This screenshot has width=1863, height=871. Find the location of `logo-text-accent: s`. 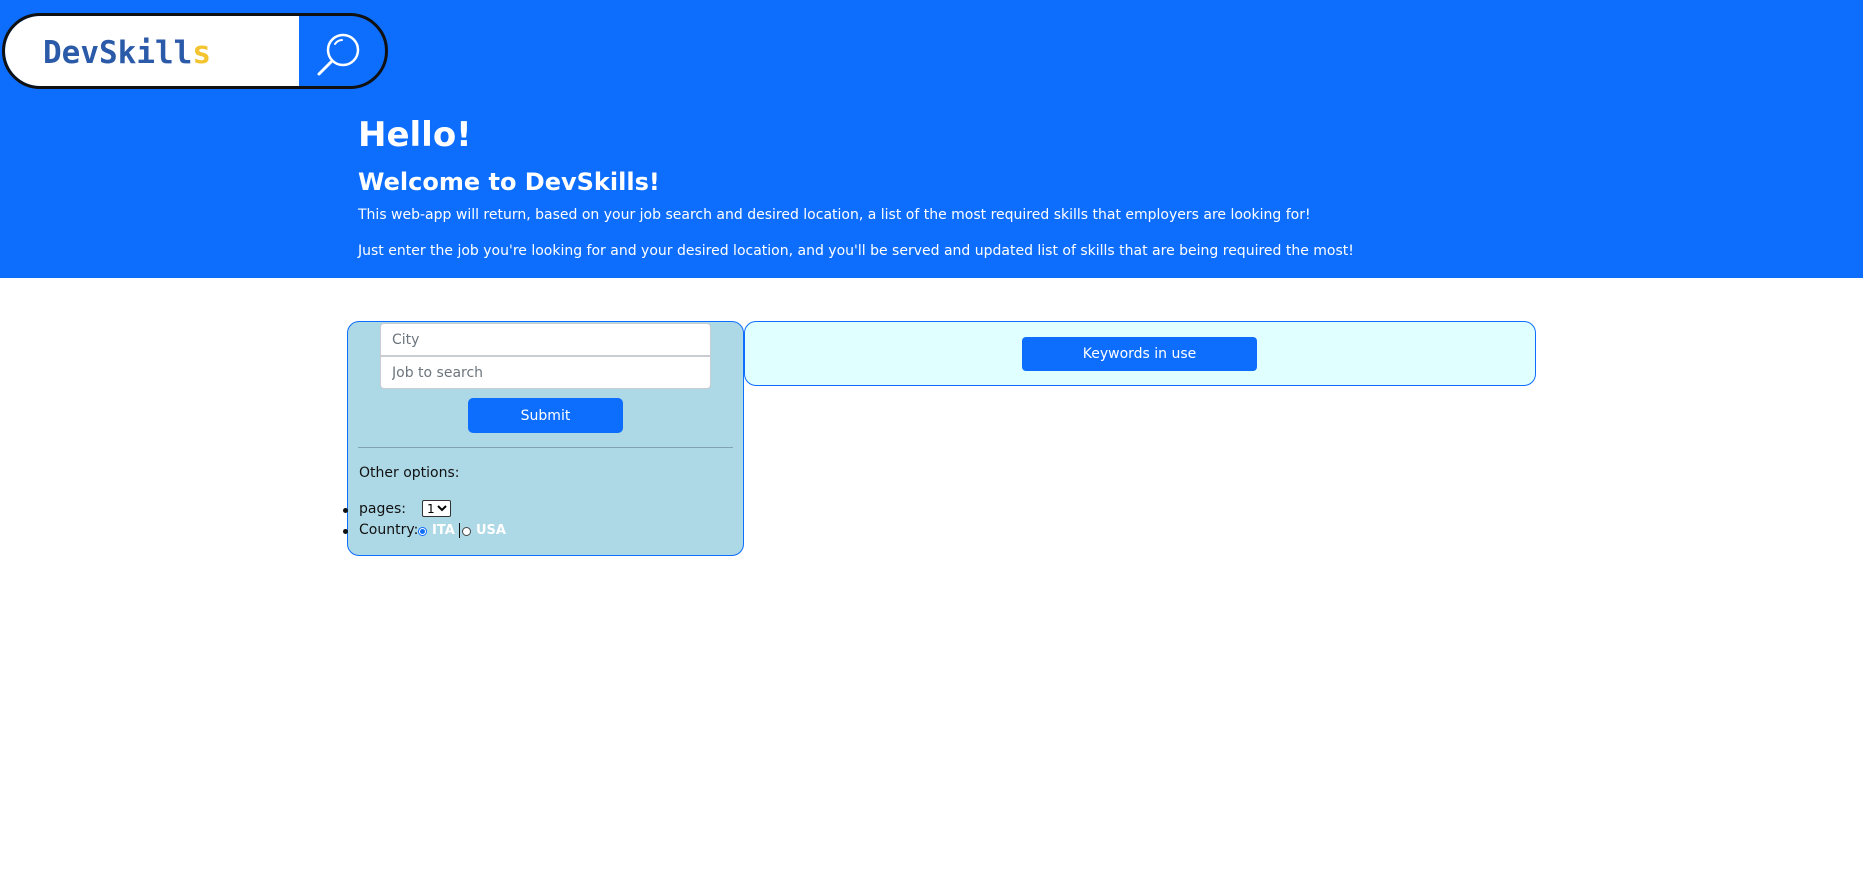

logo-text-accent: s is located at coordinates (201, 53).